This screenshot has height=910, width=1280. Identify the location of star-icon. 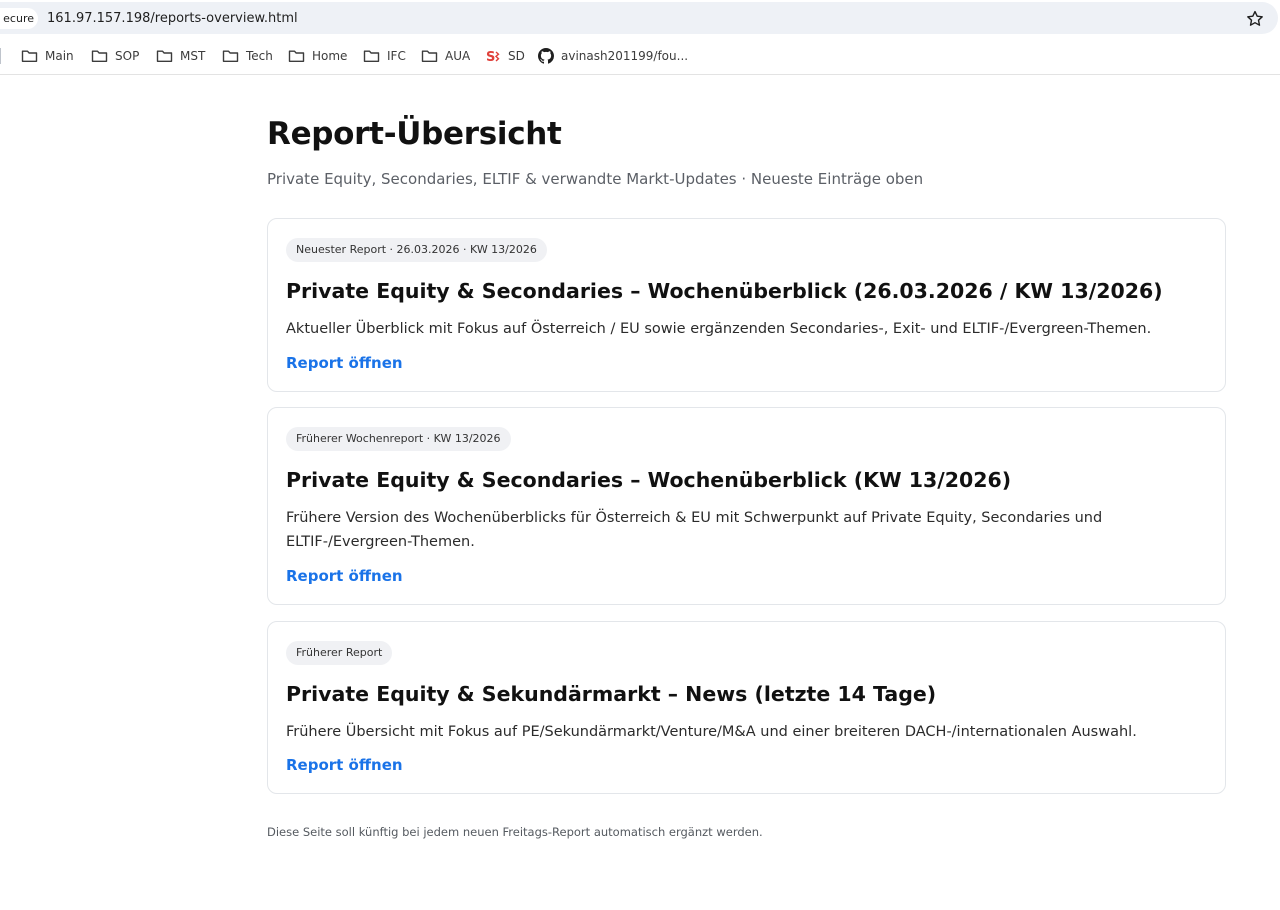
(1255, 19).